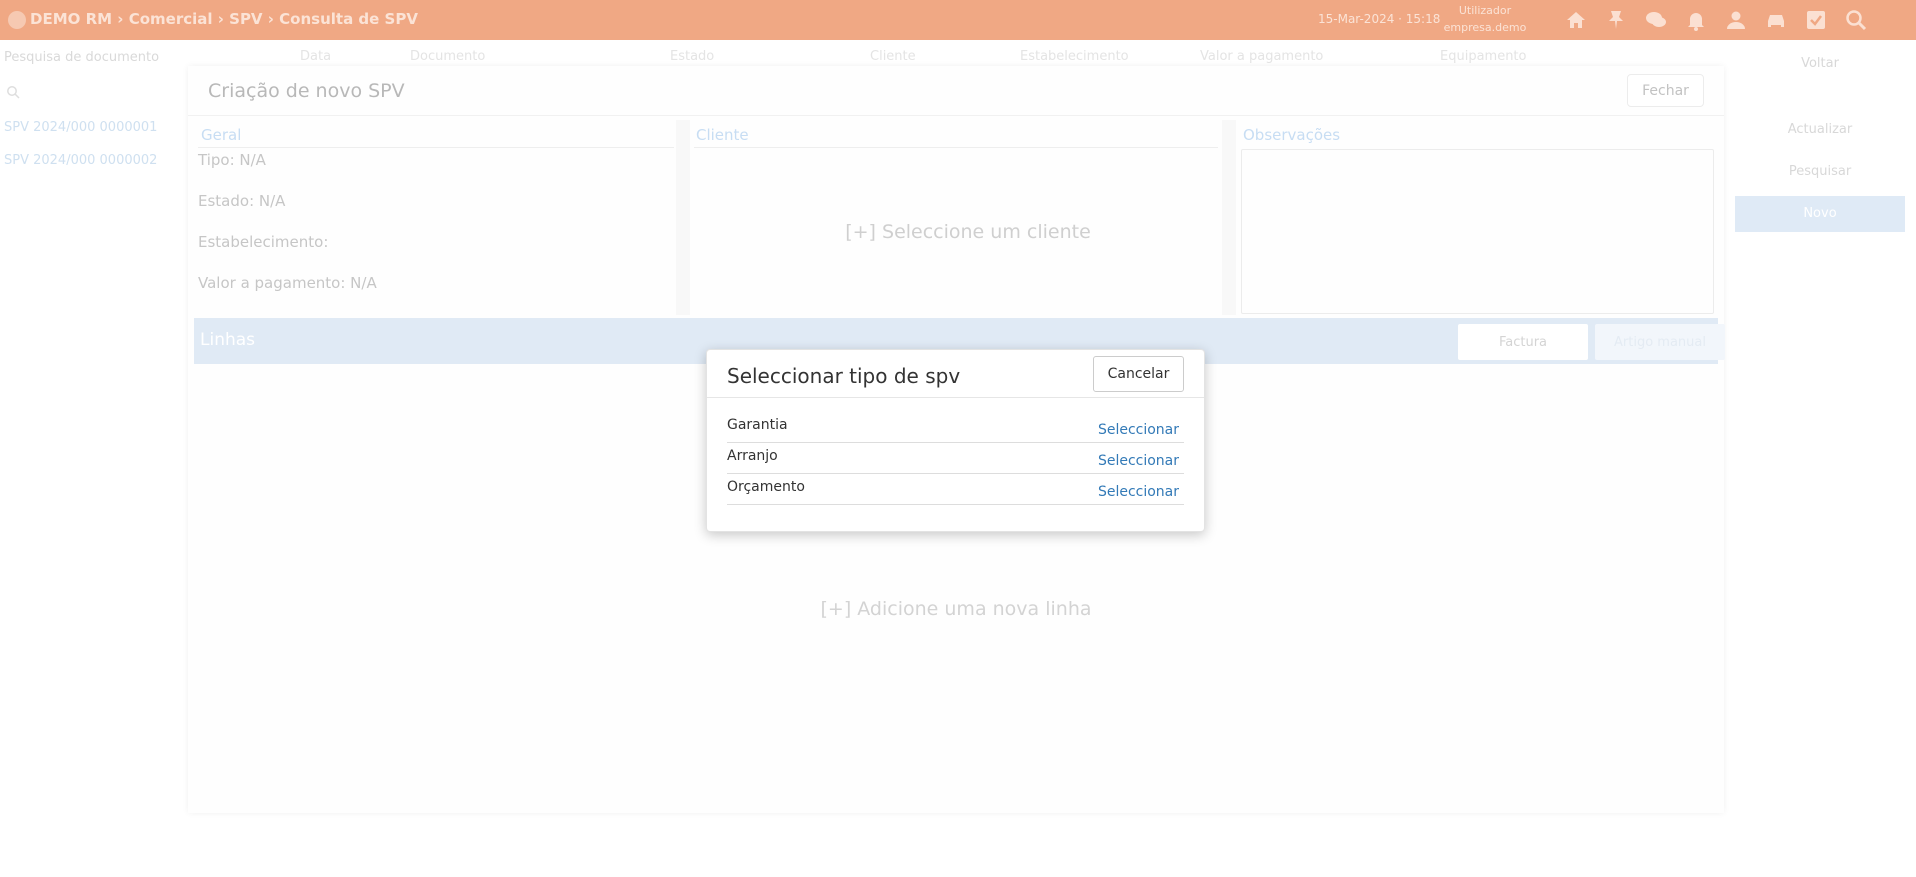  I want to click on panel-title: Criação de novo SPV, so click(306, 91).